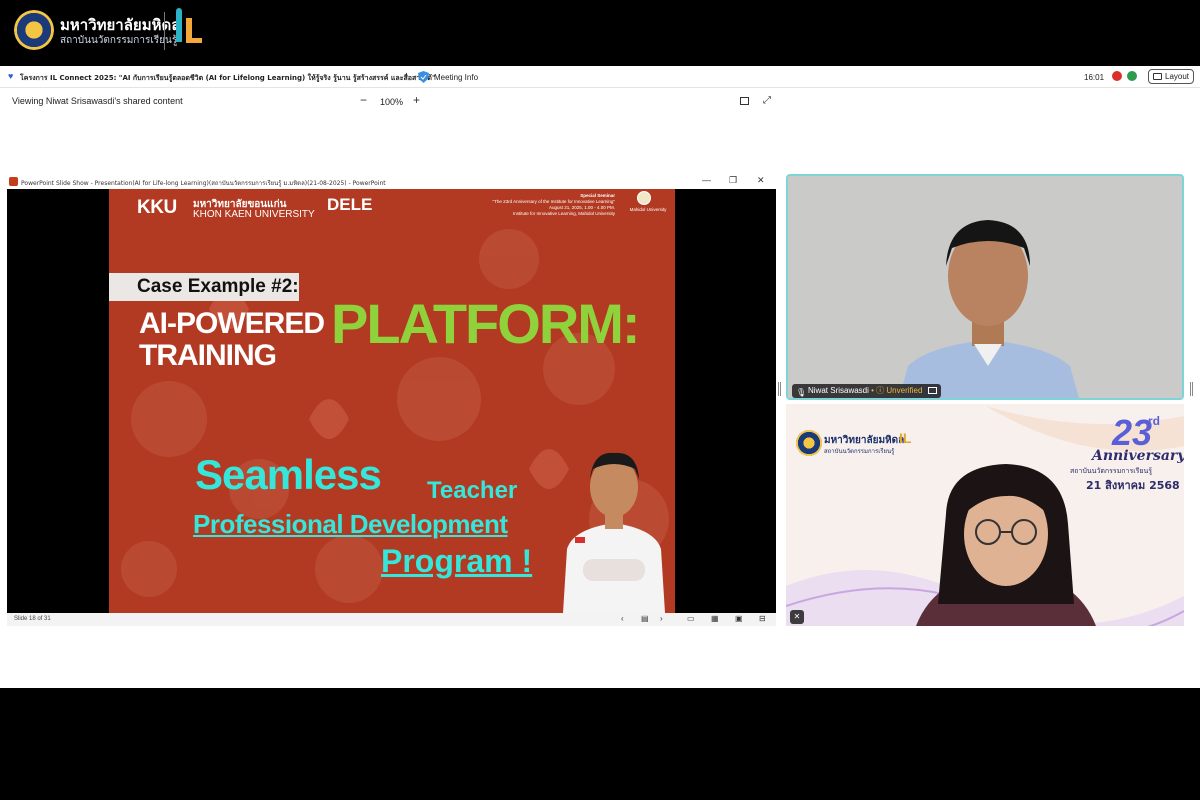 This screenshot has height=800, width=1200. I want to click on ppt-status-bar: Slide 18 of 31 ‹ ▤ › ▭ ▦ ▣ ⊟, so click(391, 619).